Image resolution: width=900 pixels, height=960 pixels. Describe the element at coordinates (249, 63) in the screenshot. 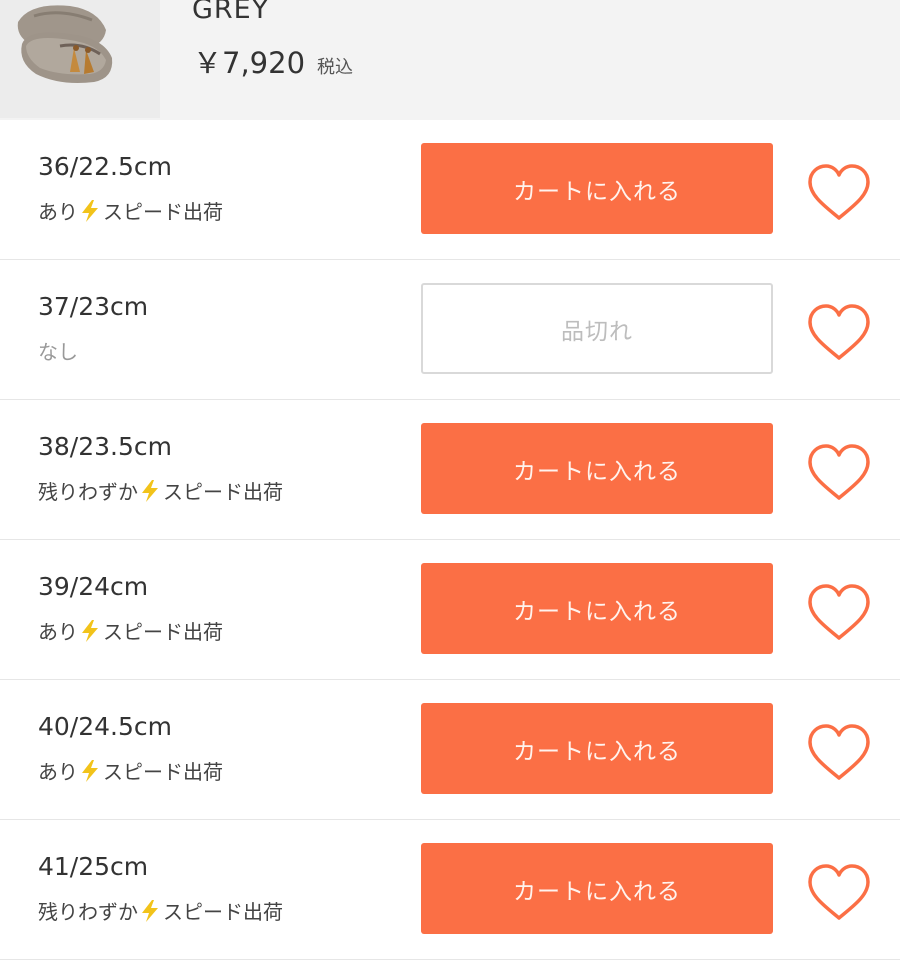

I see `product-price: ￥7,920` at that location.